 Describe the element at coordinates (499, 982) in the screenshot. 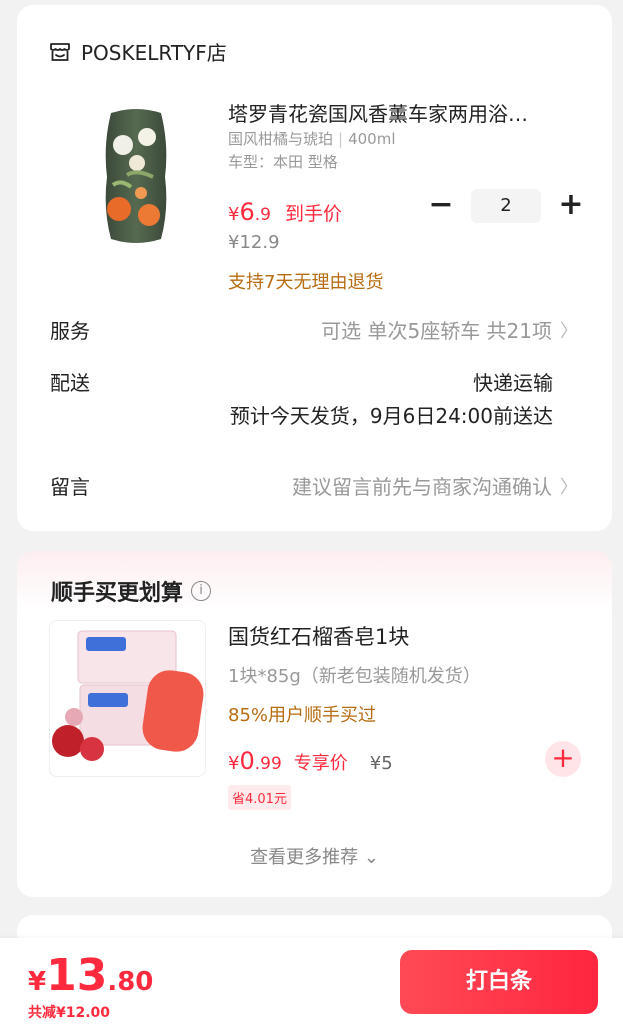

I see `pay-button: 打白条` at that location.